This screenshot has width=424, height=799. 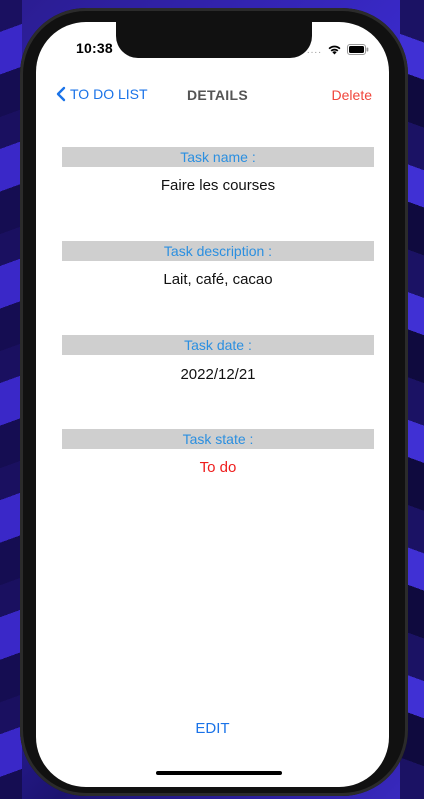 I want to click on battery-icon, so click(x=358, y=51).